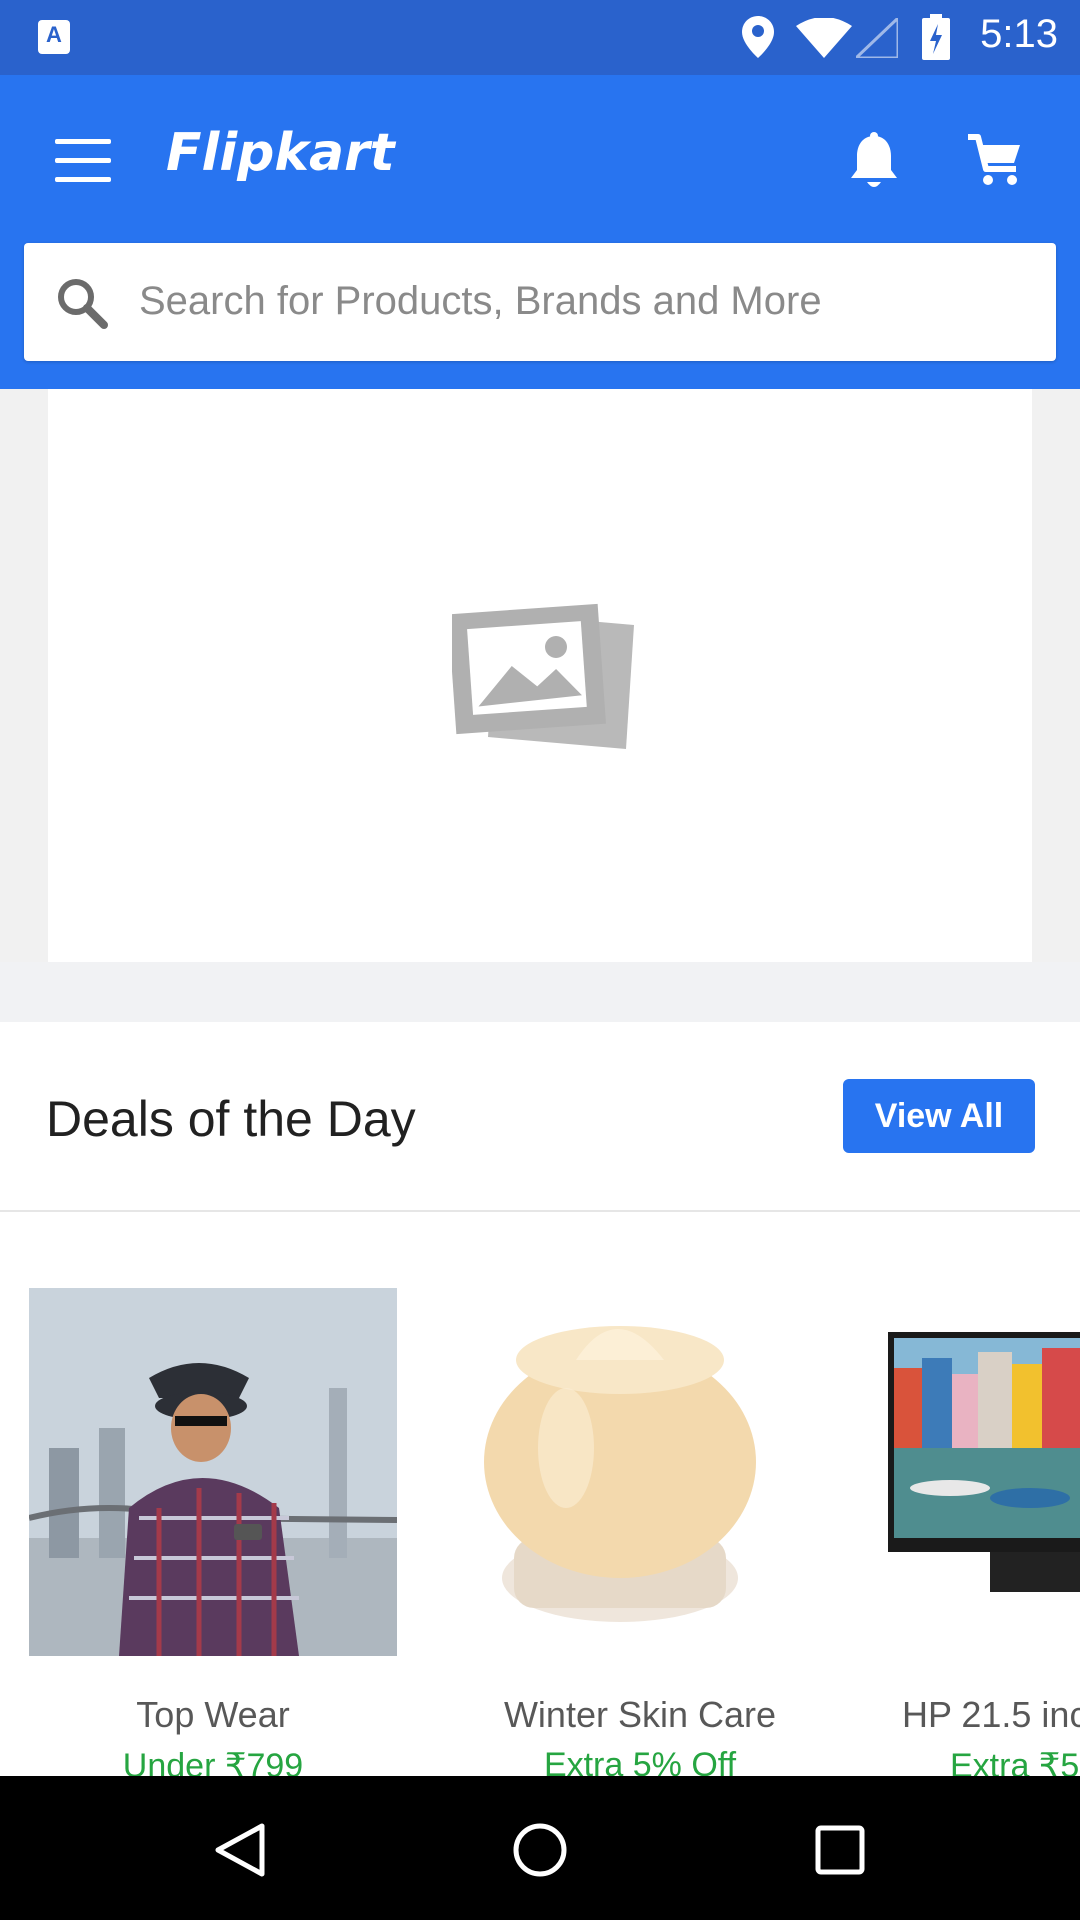 This screenshot has height=1920, width=1080. Describe the element at coordinates (543, 676) in the screenshot. I see `image-placeholder-icon` at that location.